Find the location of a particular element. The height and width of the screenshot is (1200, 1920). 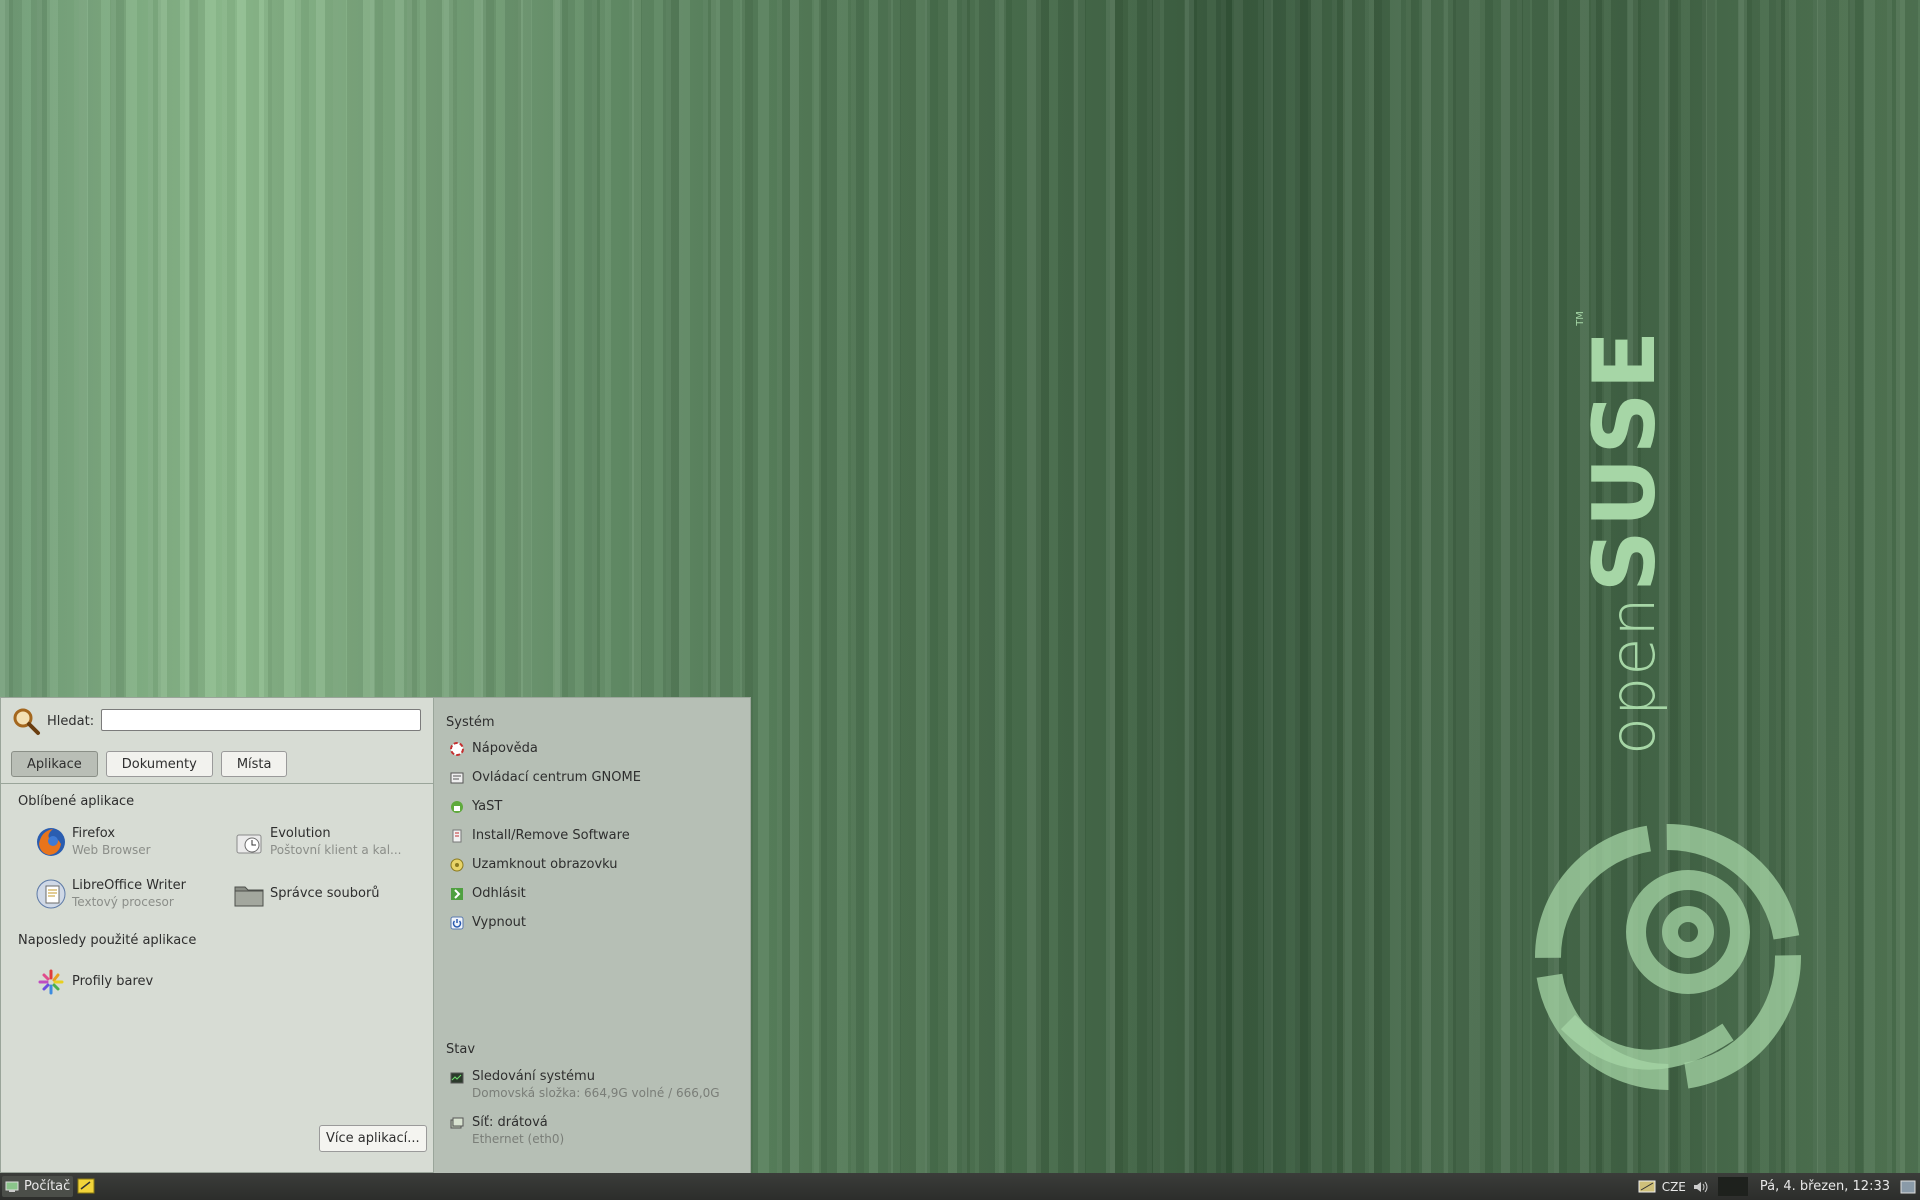

notes-icon is located at coordinates (86, 1186).